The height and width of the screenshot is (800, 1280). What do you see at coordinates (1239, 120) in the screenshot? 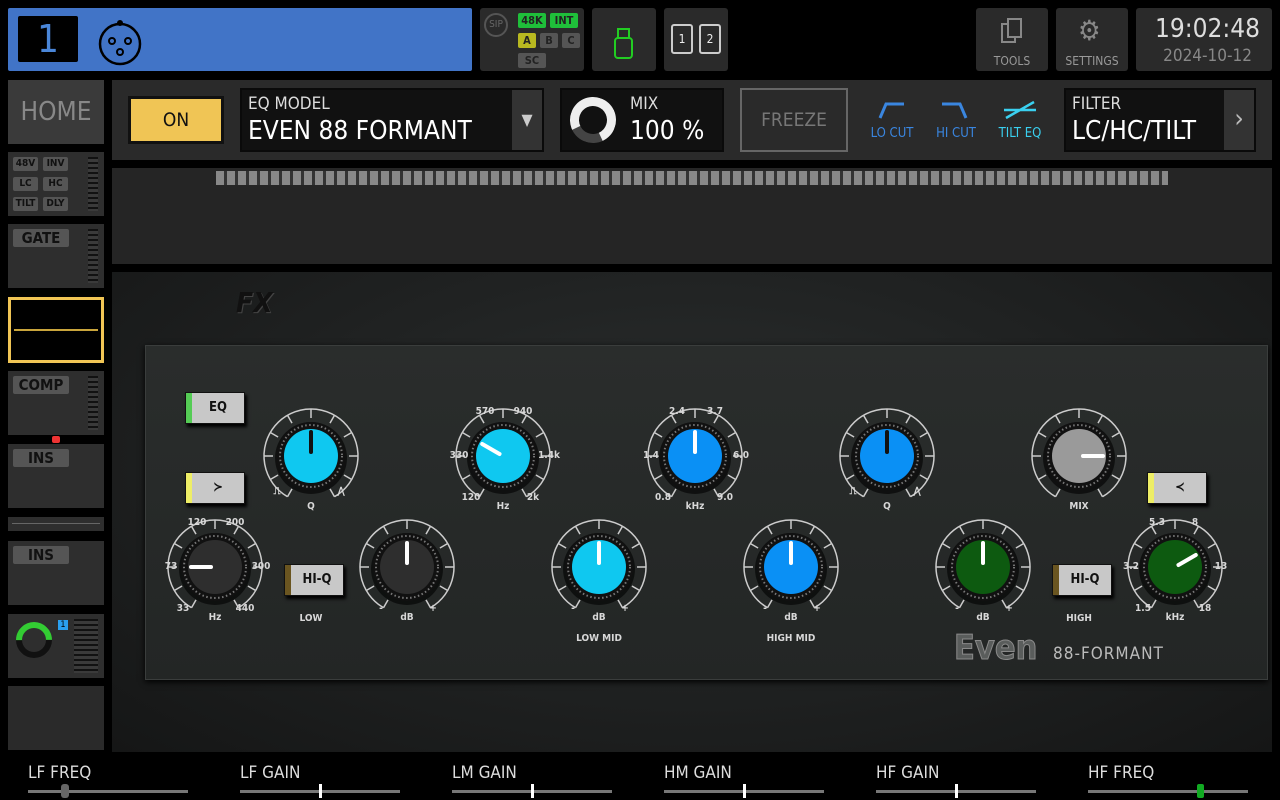
I see `chevron-right-icon: ›` at bounding box center [1239, 120].